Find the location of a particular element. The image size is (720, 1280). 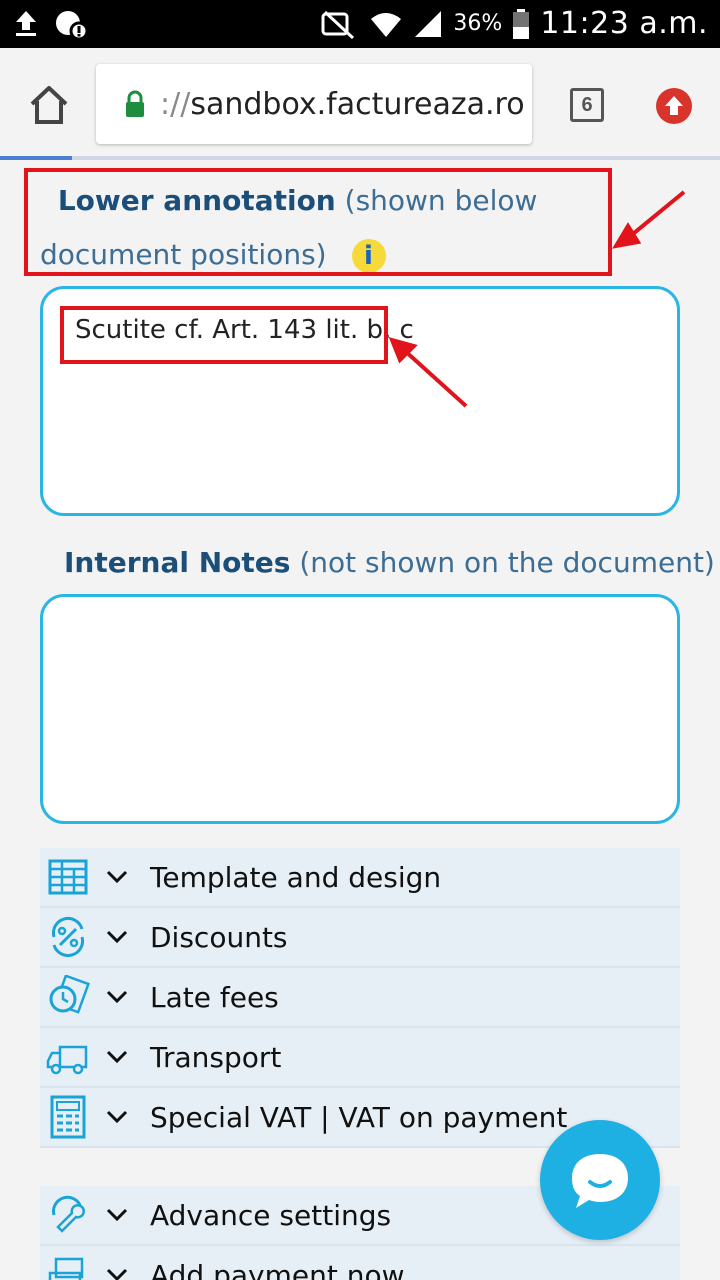

payment-icon is located at coordinates (66, 1268).